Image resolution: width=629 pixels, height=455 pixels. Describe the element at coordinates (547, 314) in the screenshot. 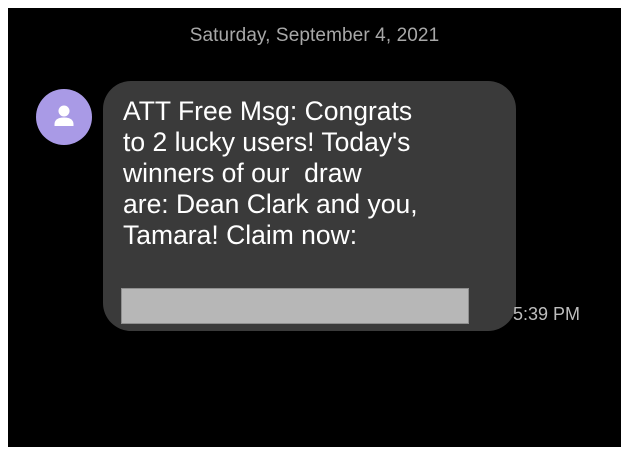

I see `message-timestamp: 5:39 PM` at that location.